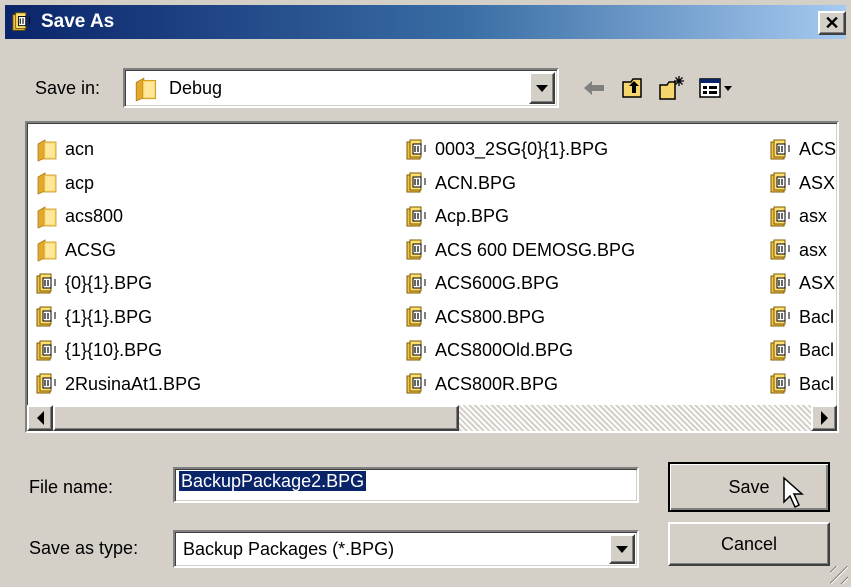 Image resolution: width=851 pixels, height=587 pixels. Describe the element at coordinates (133, 383) in the screenshot. I see `file-name-text: 2RusinaAt1.BPG` at that location.